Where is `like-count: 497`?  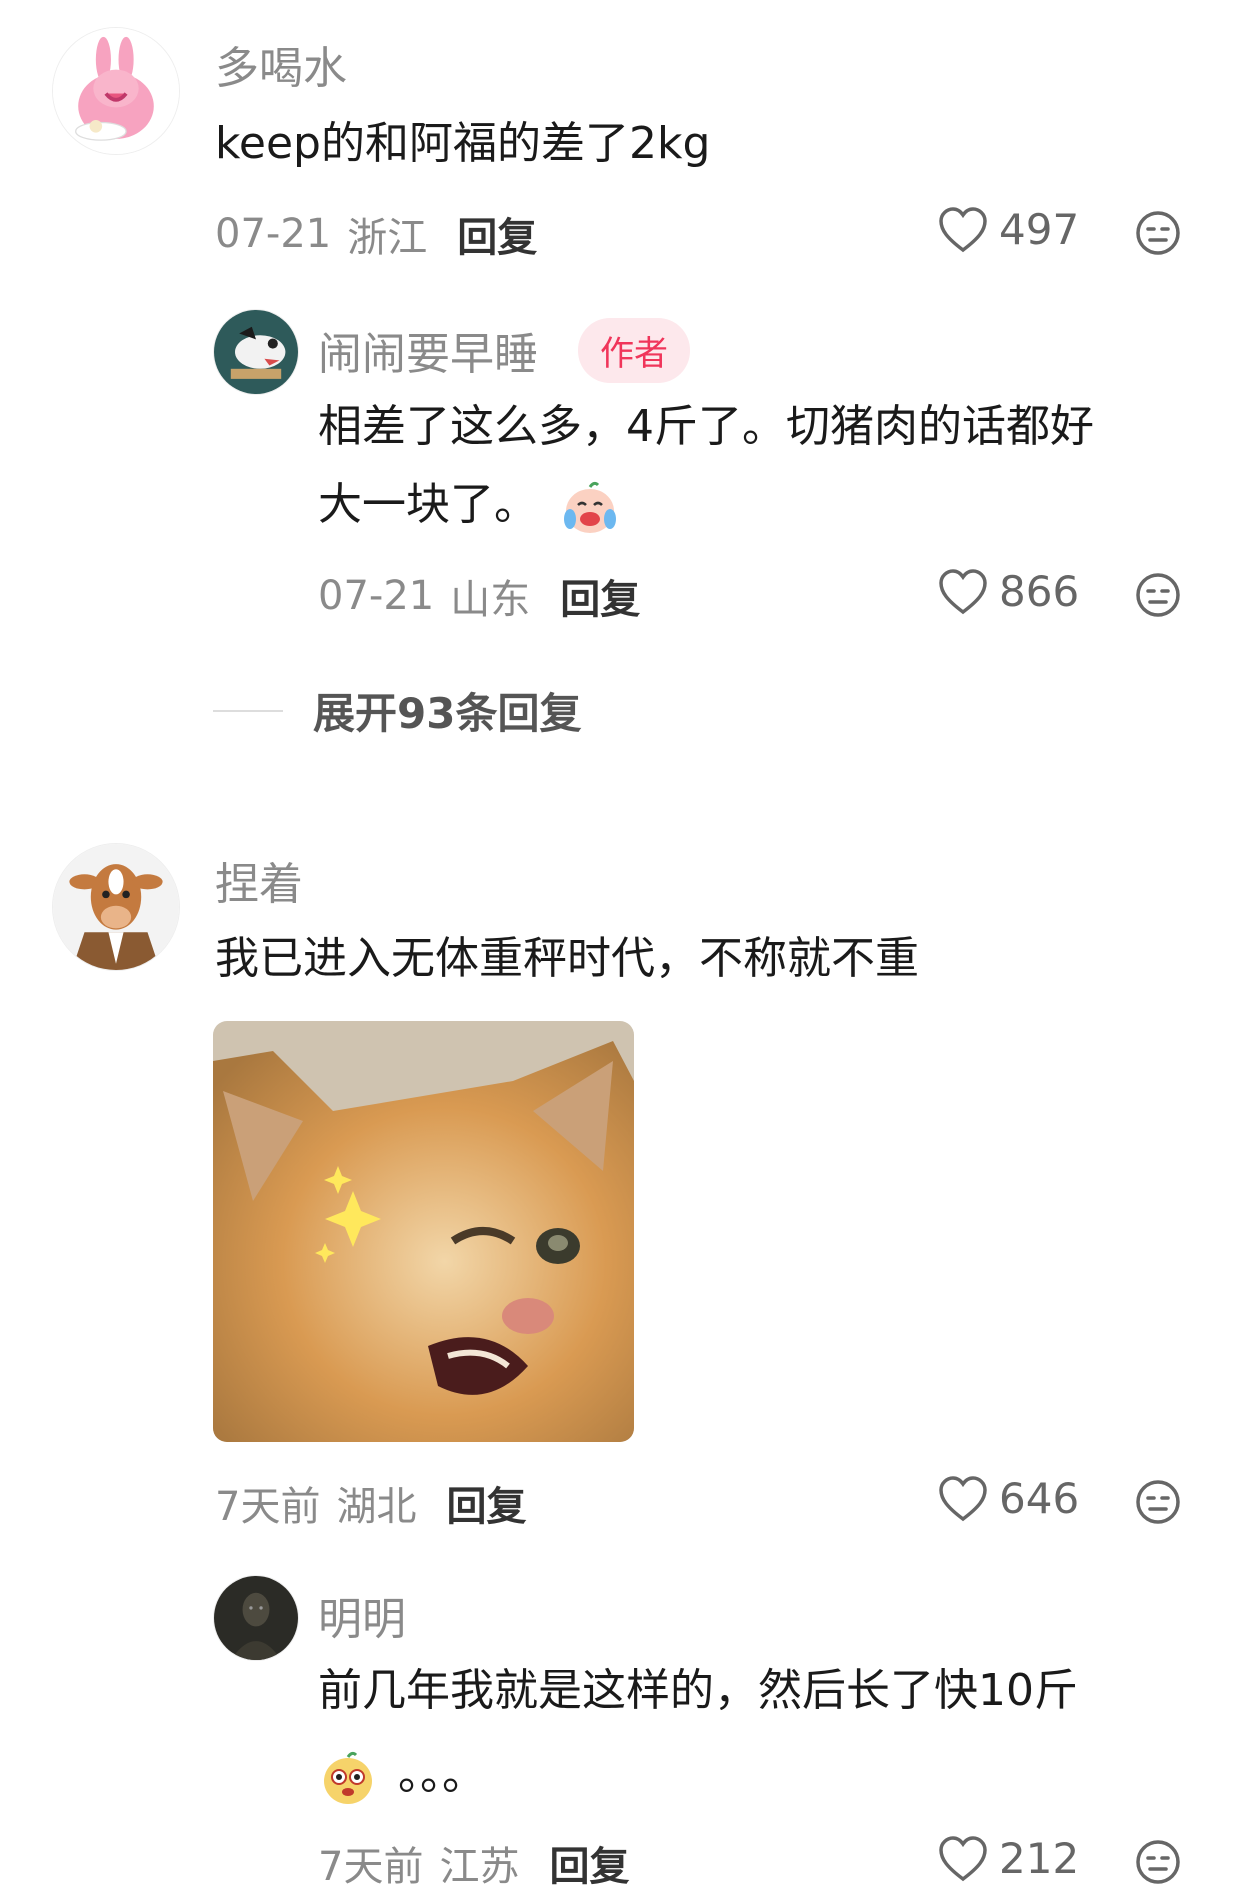 like-count: 497 is located at coordinates (1039, 229).